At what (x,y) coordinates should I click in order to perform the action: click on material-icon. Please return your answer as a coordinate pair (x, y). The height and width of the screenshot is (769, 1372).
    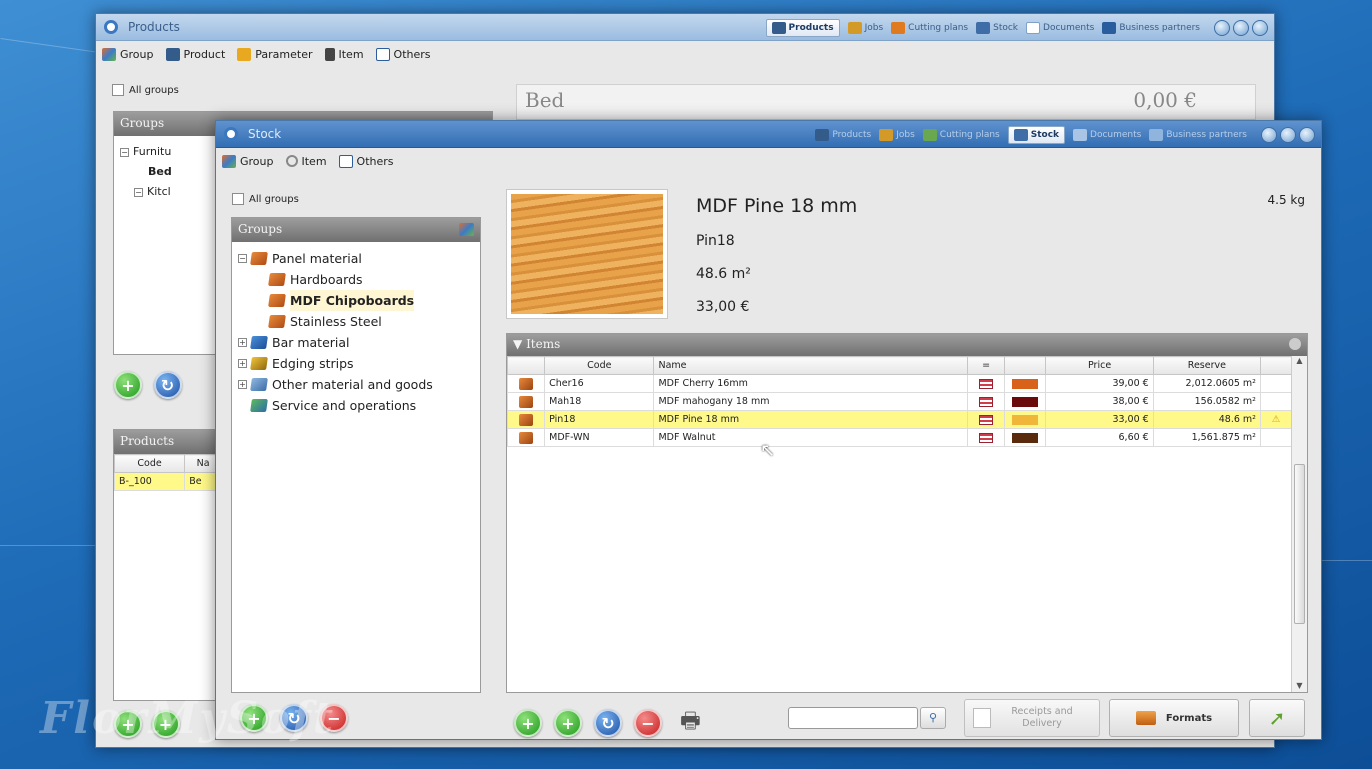
    Looking at the image, I should click on (526, 419).